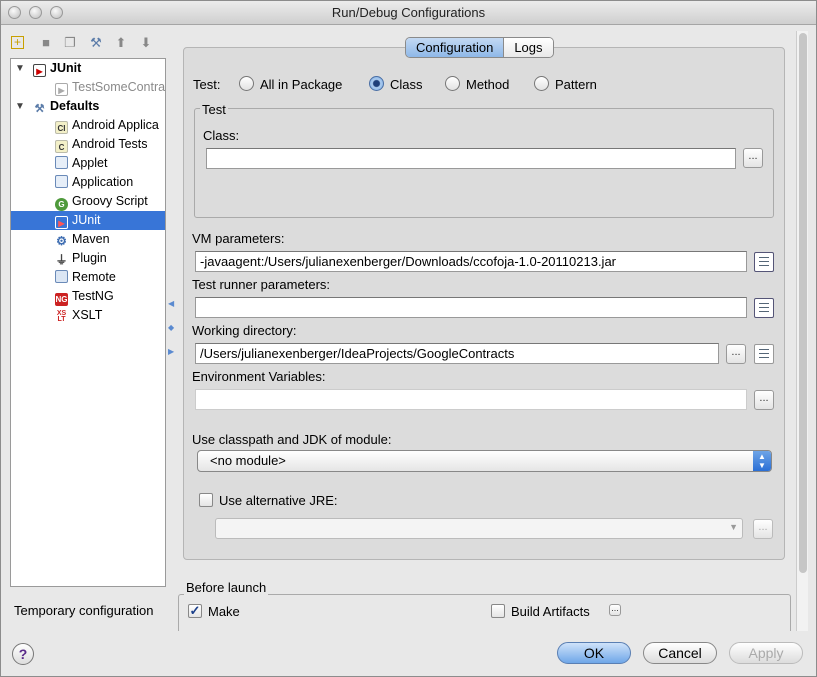 This screenshot has height=677, width=817. I want to click on plugin-icon: ⏚, so click(61, 260).